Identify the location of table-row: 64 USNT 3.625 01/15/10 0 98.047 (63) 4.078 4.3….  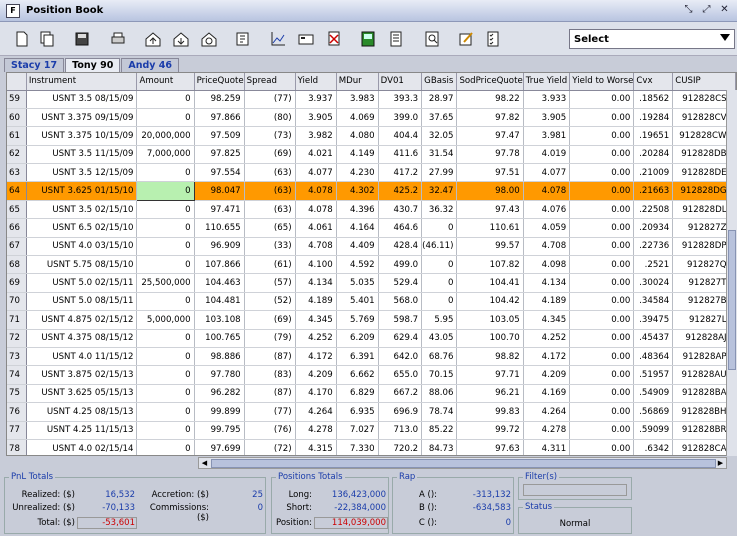
(371, 191).